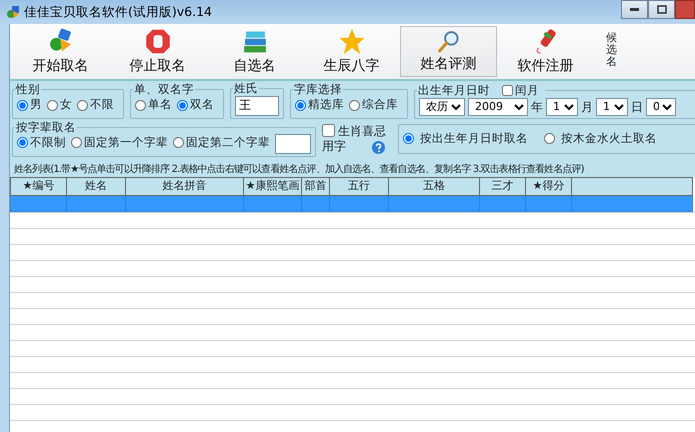 The height and width of the screenshot is (432, 695). Describe the element at coordinates (254, 51) in the screenshot. I see `toolbar-button: 自选名` at that location.